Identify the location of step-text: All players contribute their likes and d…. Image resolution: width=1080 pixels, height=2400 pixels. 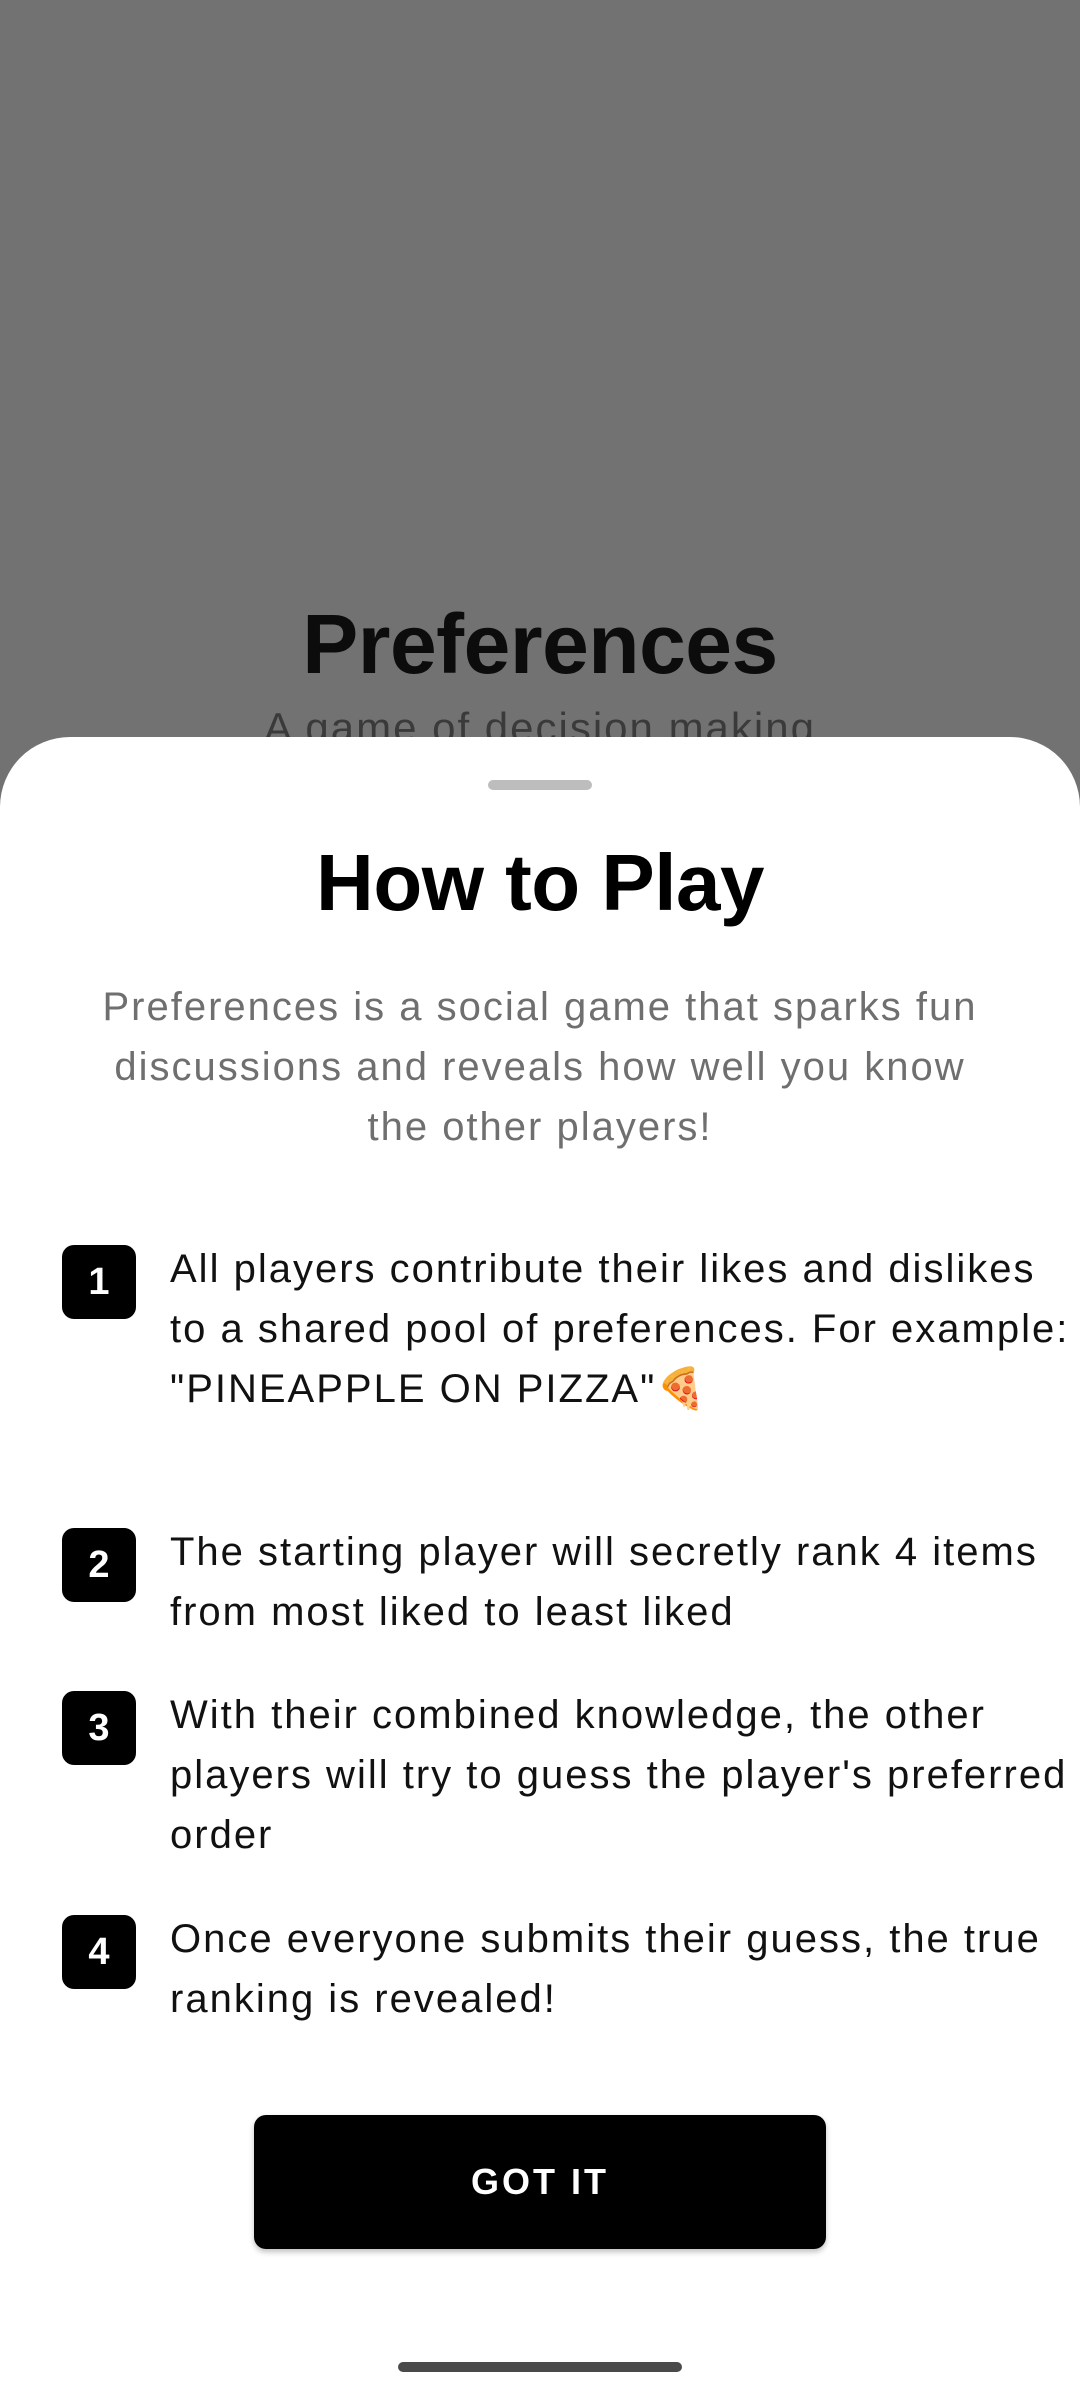
(620, 1329).